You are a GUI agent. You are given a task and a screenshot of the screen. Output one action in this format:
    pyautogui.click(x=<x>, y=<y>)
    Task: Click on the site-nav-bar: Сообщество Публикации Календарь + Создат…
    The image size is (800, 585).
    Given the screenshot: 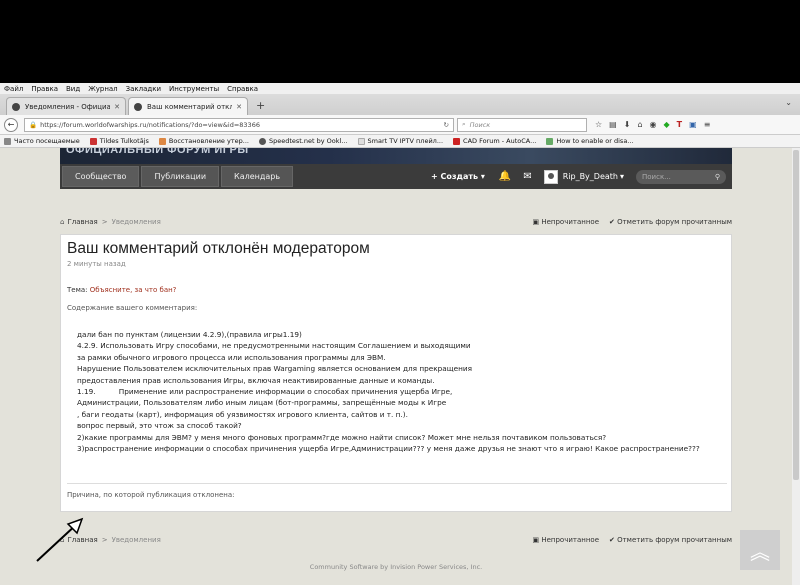 What is the action you would take?
    pyautogui.click(x=396, y=176)
    